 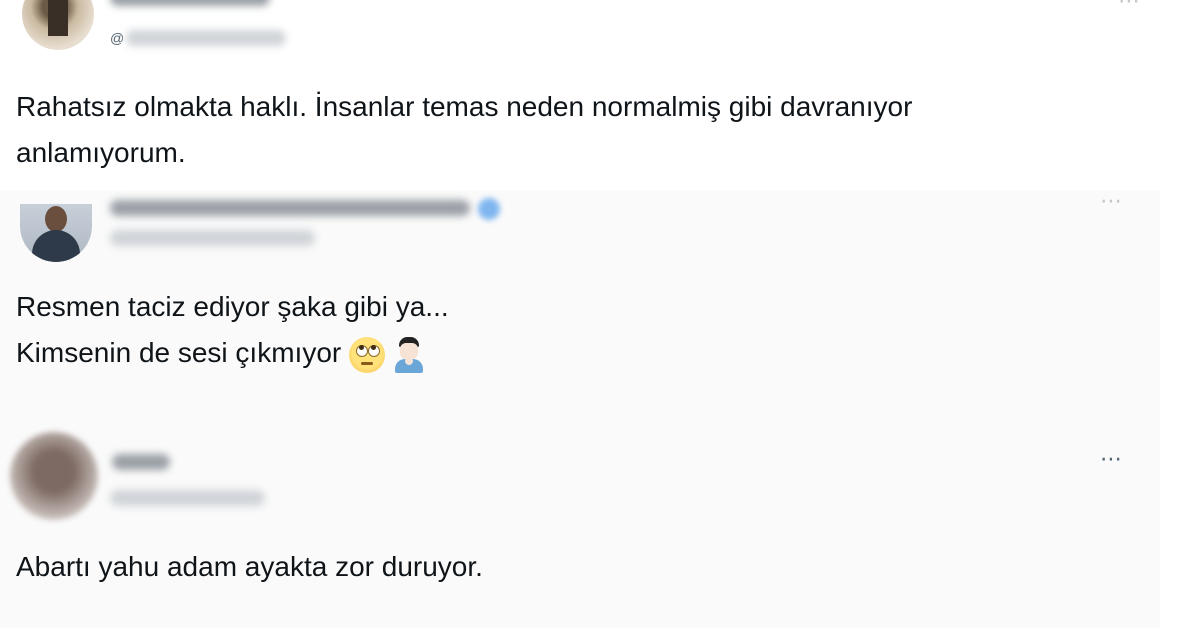 I want to click on avatar-body, so click(x=56, y=246).